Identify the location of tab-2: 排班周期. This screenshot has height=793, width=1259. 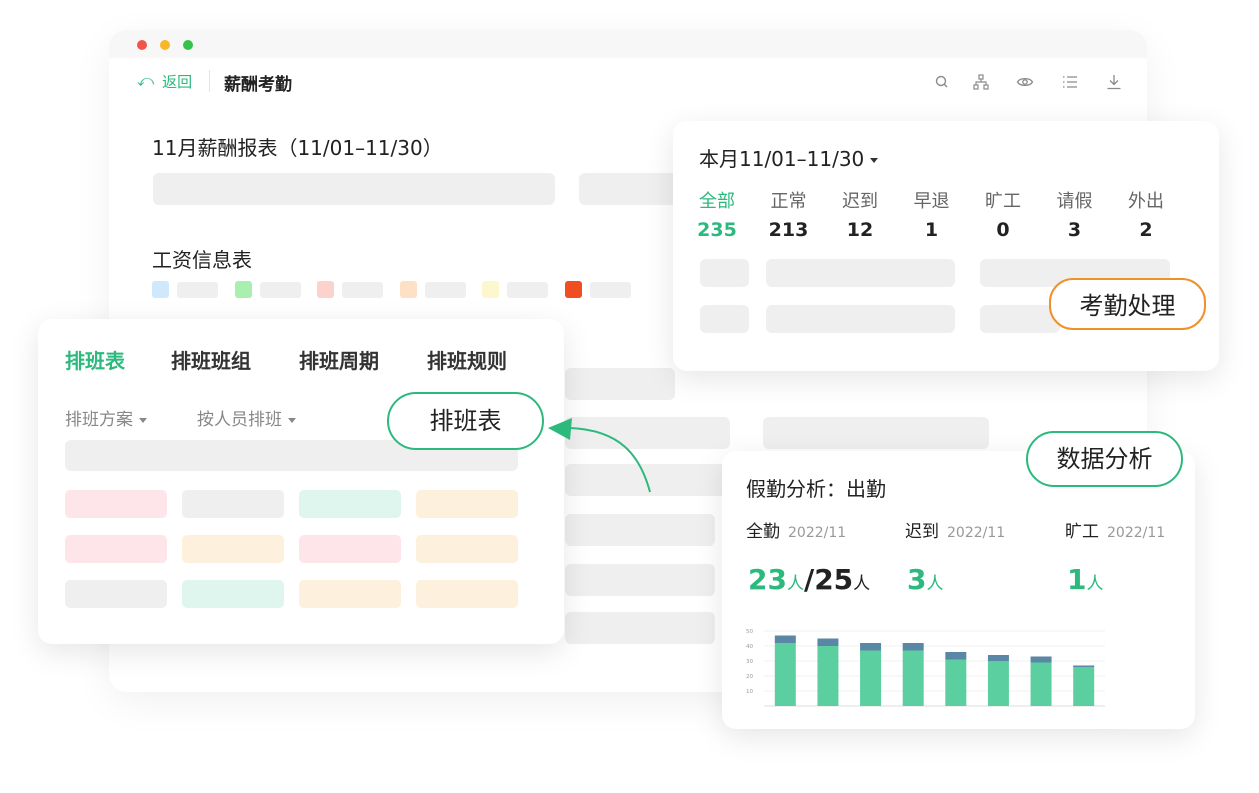
(339, 359).